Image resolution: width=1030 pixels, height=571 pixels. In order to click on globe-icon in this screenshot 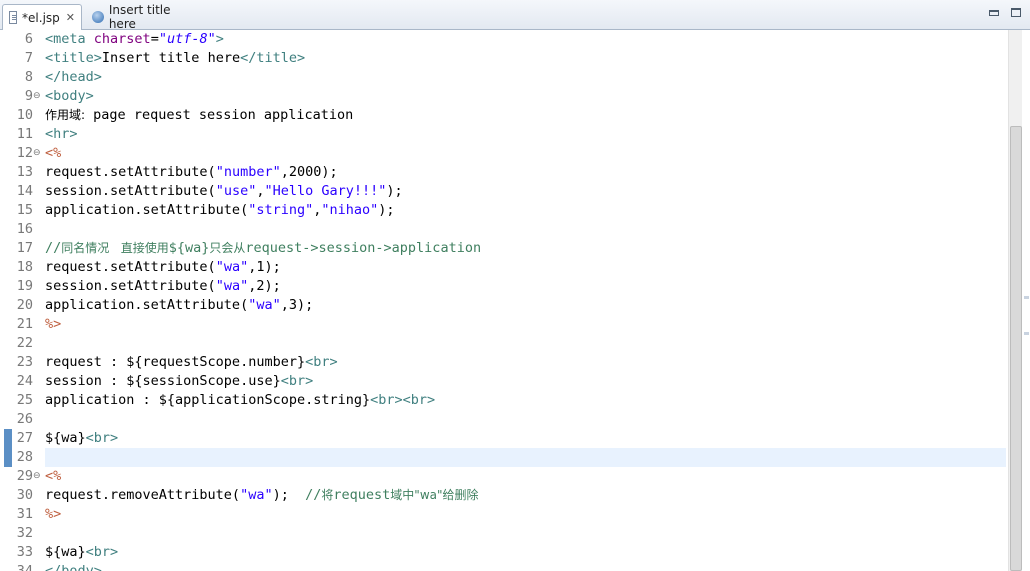, I will do `click(98, 17)`.